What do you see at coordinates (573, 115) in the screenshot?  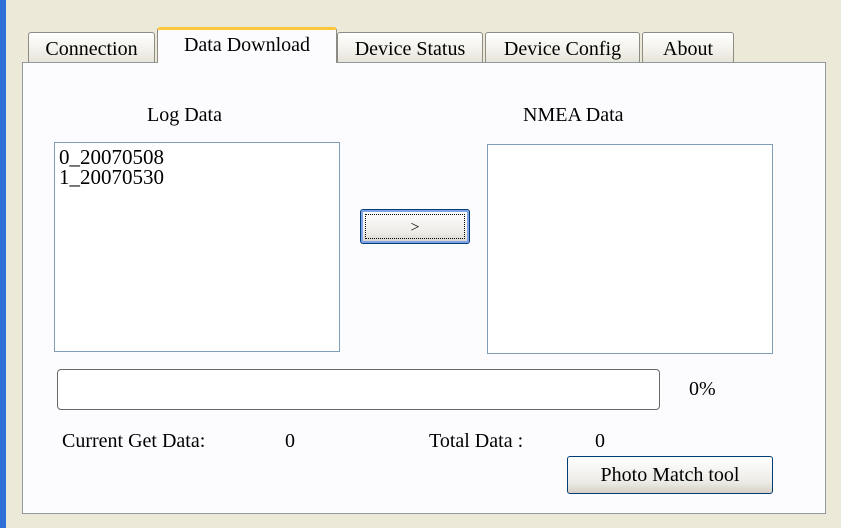 I see `nmea-data-title: NMEA Data` at bounding box center [573, 115].